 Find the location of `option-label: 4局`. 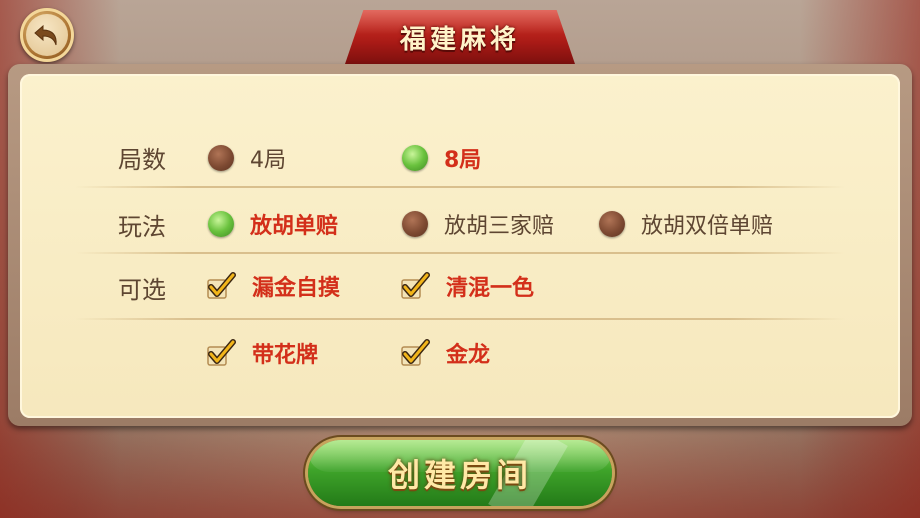

option-label: 4局 is located at coordinates (268, 160).